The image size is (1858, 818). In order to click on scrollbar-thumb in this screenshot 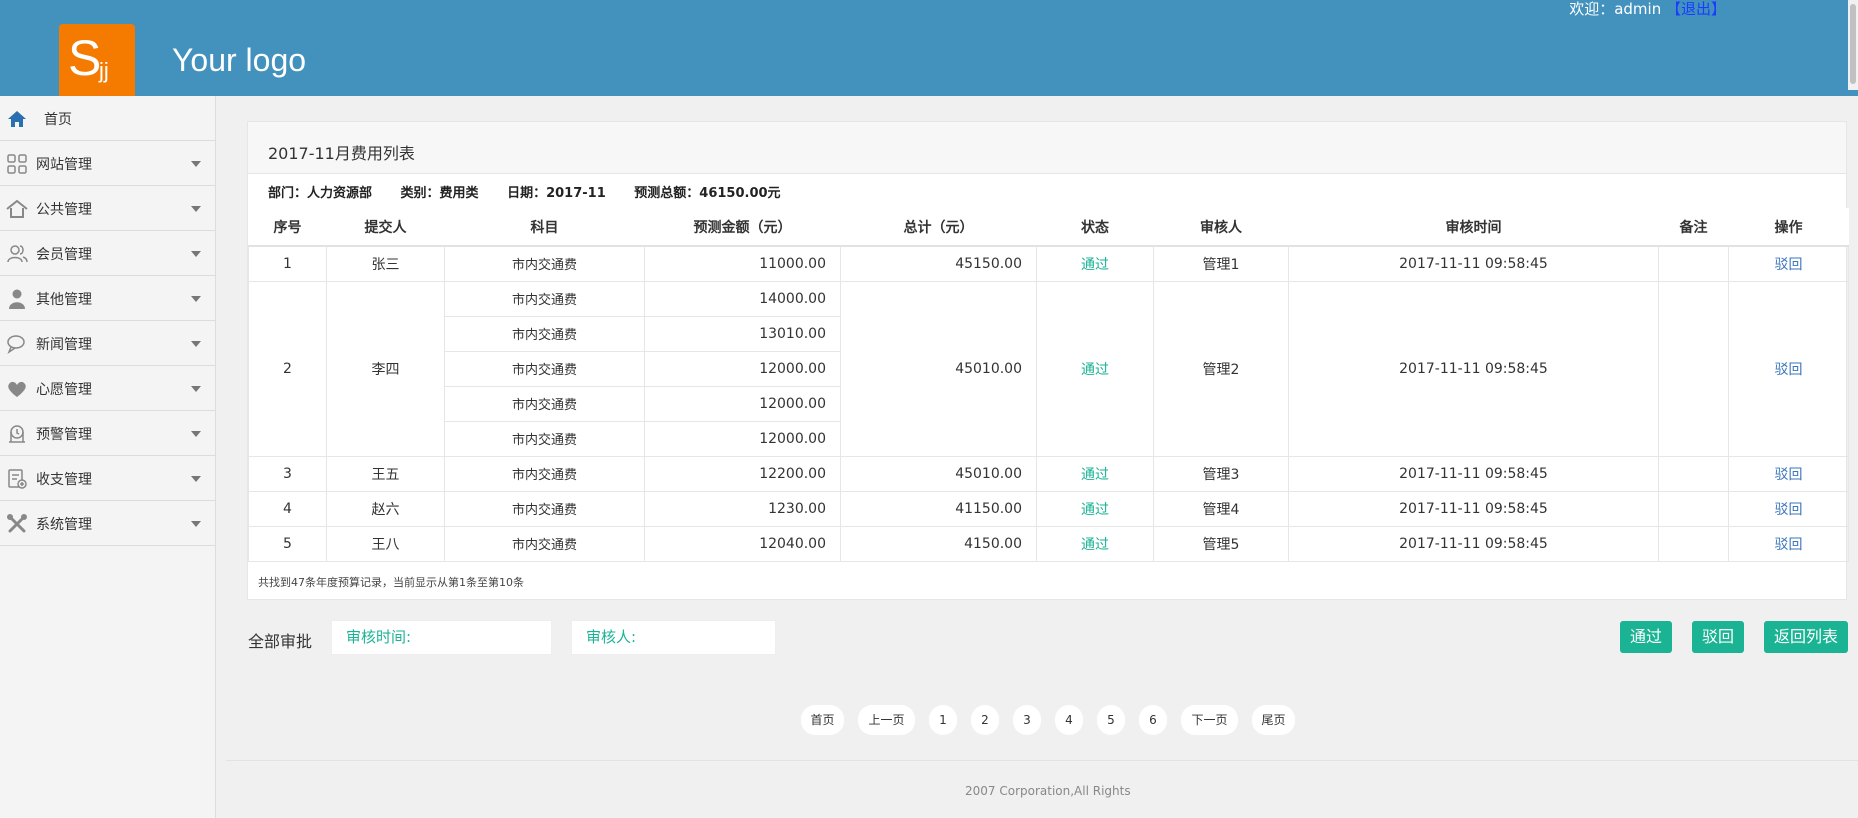, I will do `click(1853, 44)`.